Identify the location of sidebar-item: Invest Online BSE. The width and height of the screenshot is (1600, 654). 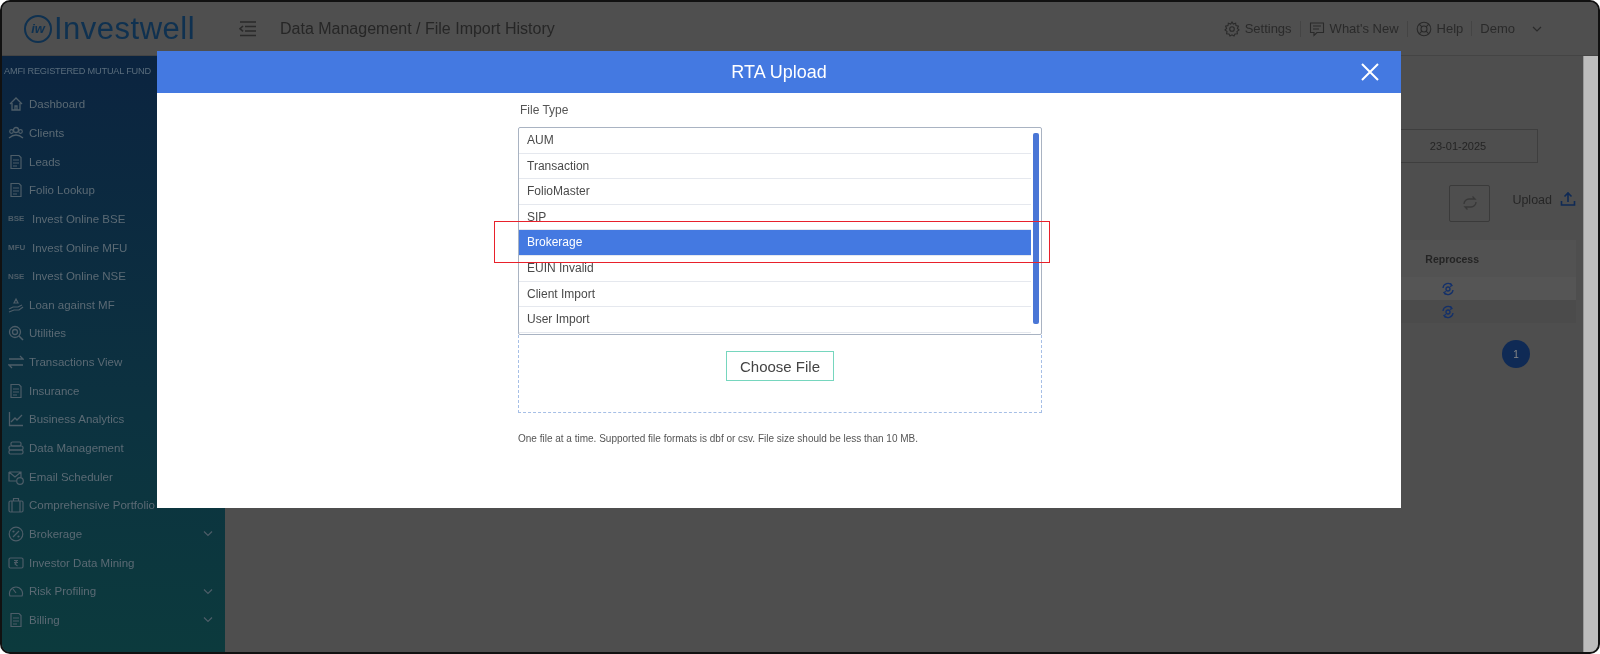
(79, 218).